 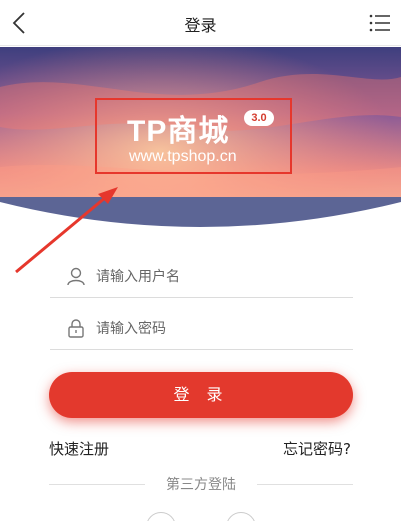 I want to click on top-bar: 登录, so click(x=200, y=23).